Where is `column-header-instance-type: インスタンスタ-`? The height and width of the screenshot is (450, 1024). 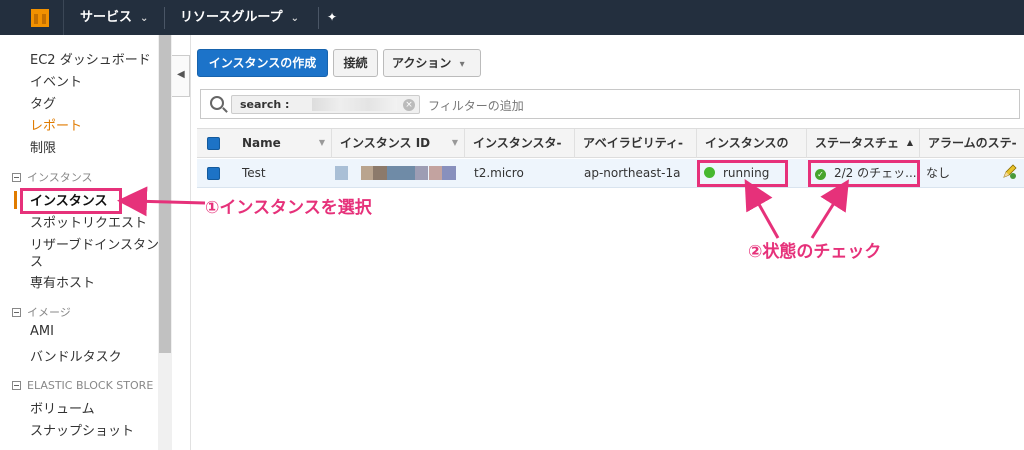 column-header-instance-type: インスタンスタ- is located at coordinates (520, 143).